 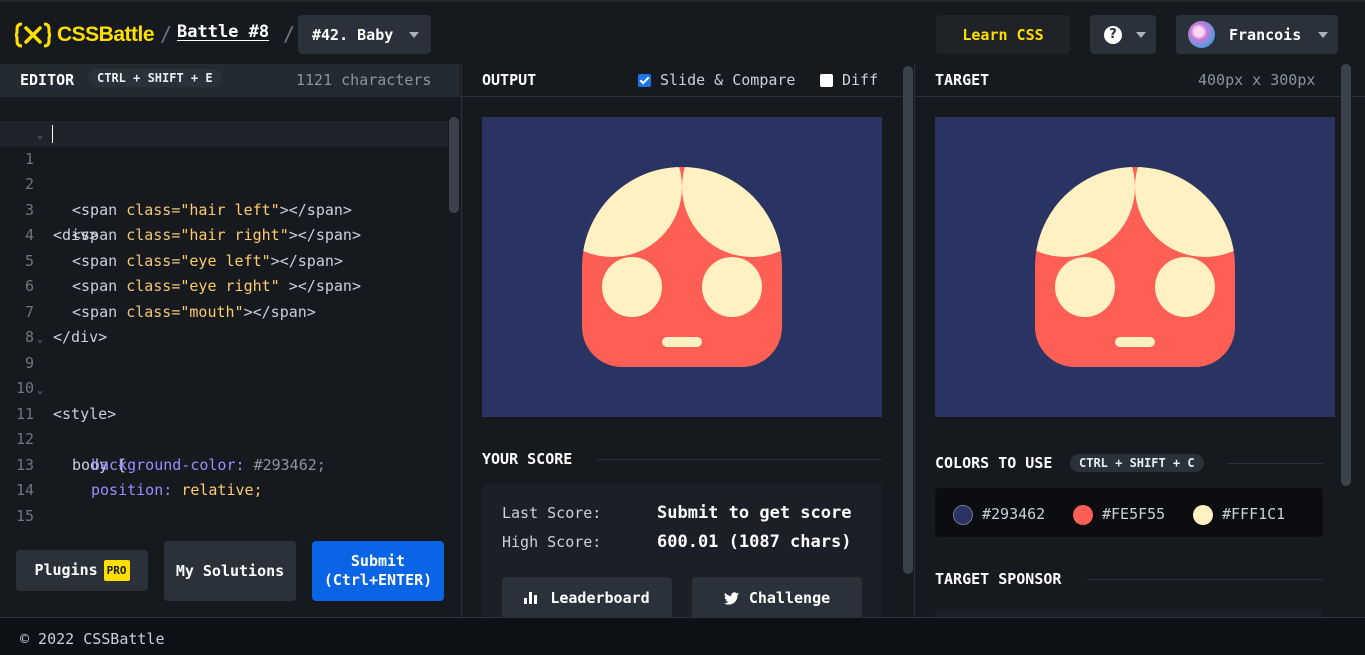 I want to click on my-solutions-button: My Solutions, so click(x=230, y=571).